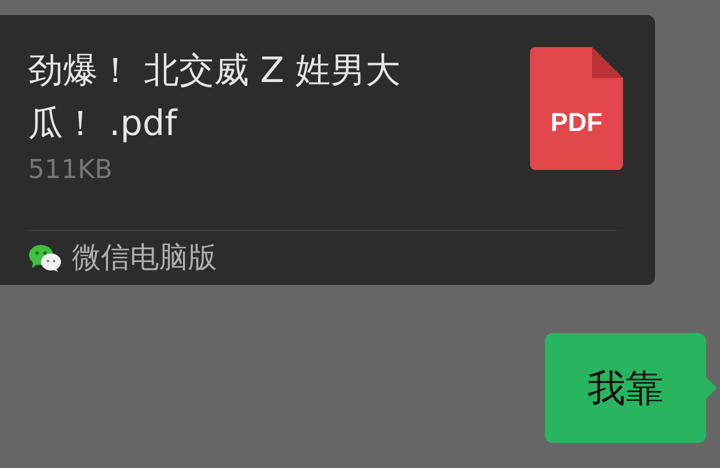  What do you see at coordinates (711, 388) in the screenshot?
I see `bubble-tail` at bounding box center [711, 388].